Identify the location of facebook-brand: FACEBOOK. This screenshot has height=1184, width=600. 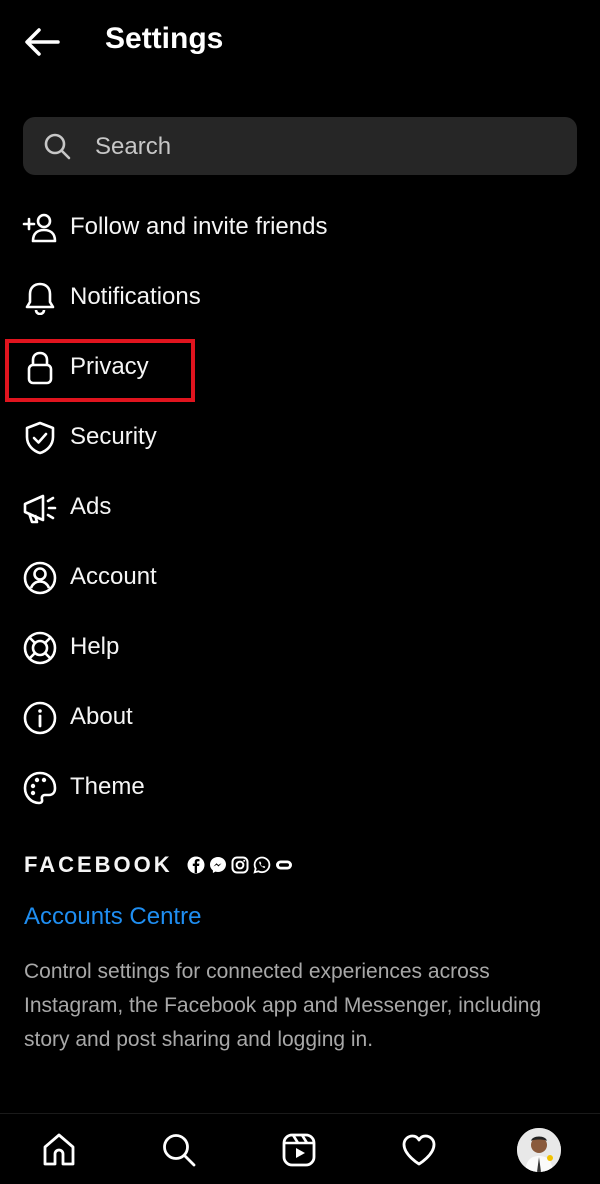
(98, 864).